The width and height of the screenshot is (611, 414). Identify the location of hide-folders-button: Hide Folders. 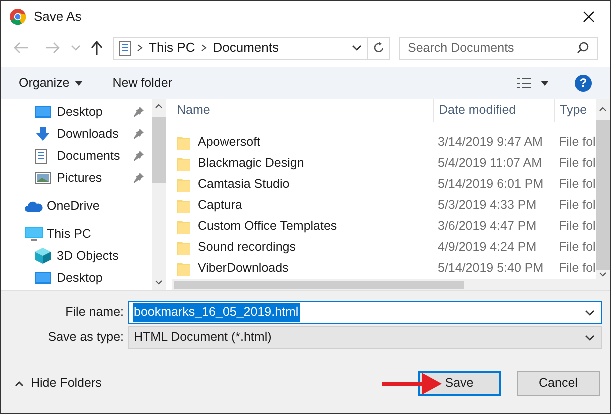
(55, 383).